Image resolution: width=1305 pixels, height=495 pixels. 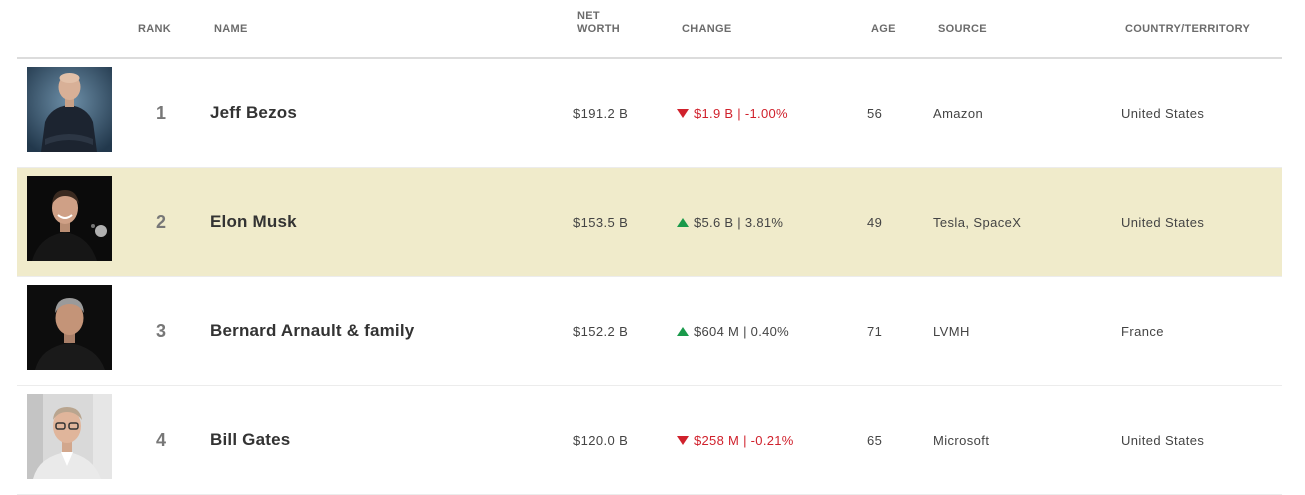 I want to click on country-value: France, so click(x=1142, y=331).